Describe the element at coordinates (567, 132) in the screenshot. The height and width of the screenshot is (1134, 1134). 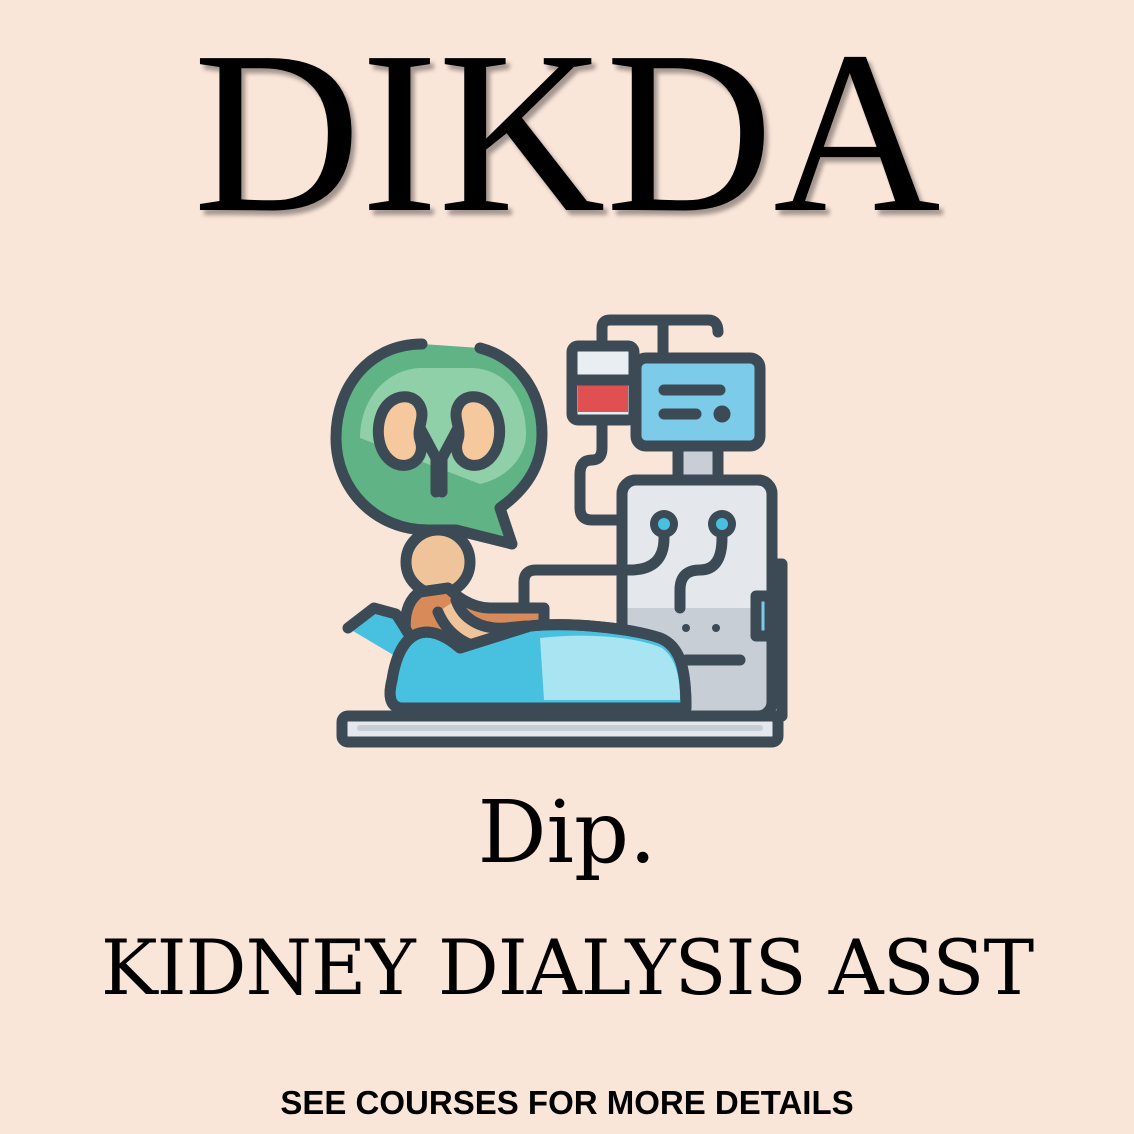
I see `page-title: DIKDA` at that location.